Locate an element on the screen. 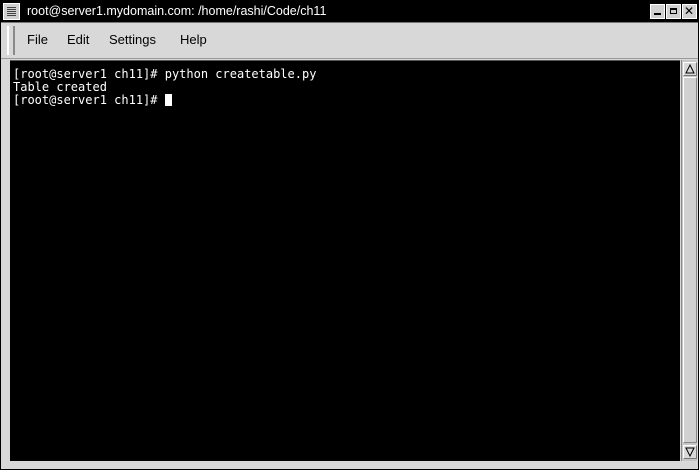  terminal-prompt-line: [root@server1 ch11]# is located at coordinates (92, 100).